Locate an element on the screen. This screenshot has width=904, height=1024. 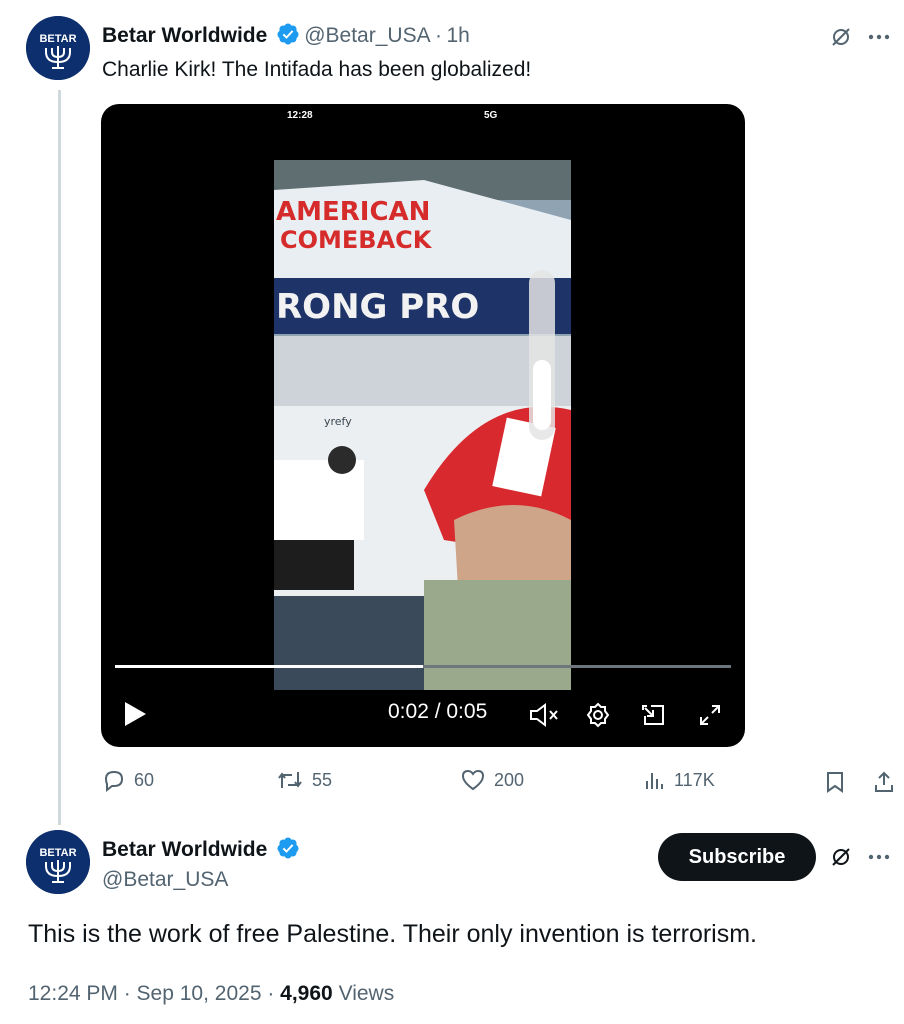
sign-line3: RONG PRO is located at coordinates (377, 307).